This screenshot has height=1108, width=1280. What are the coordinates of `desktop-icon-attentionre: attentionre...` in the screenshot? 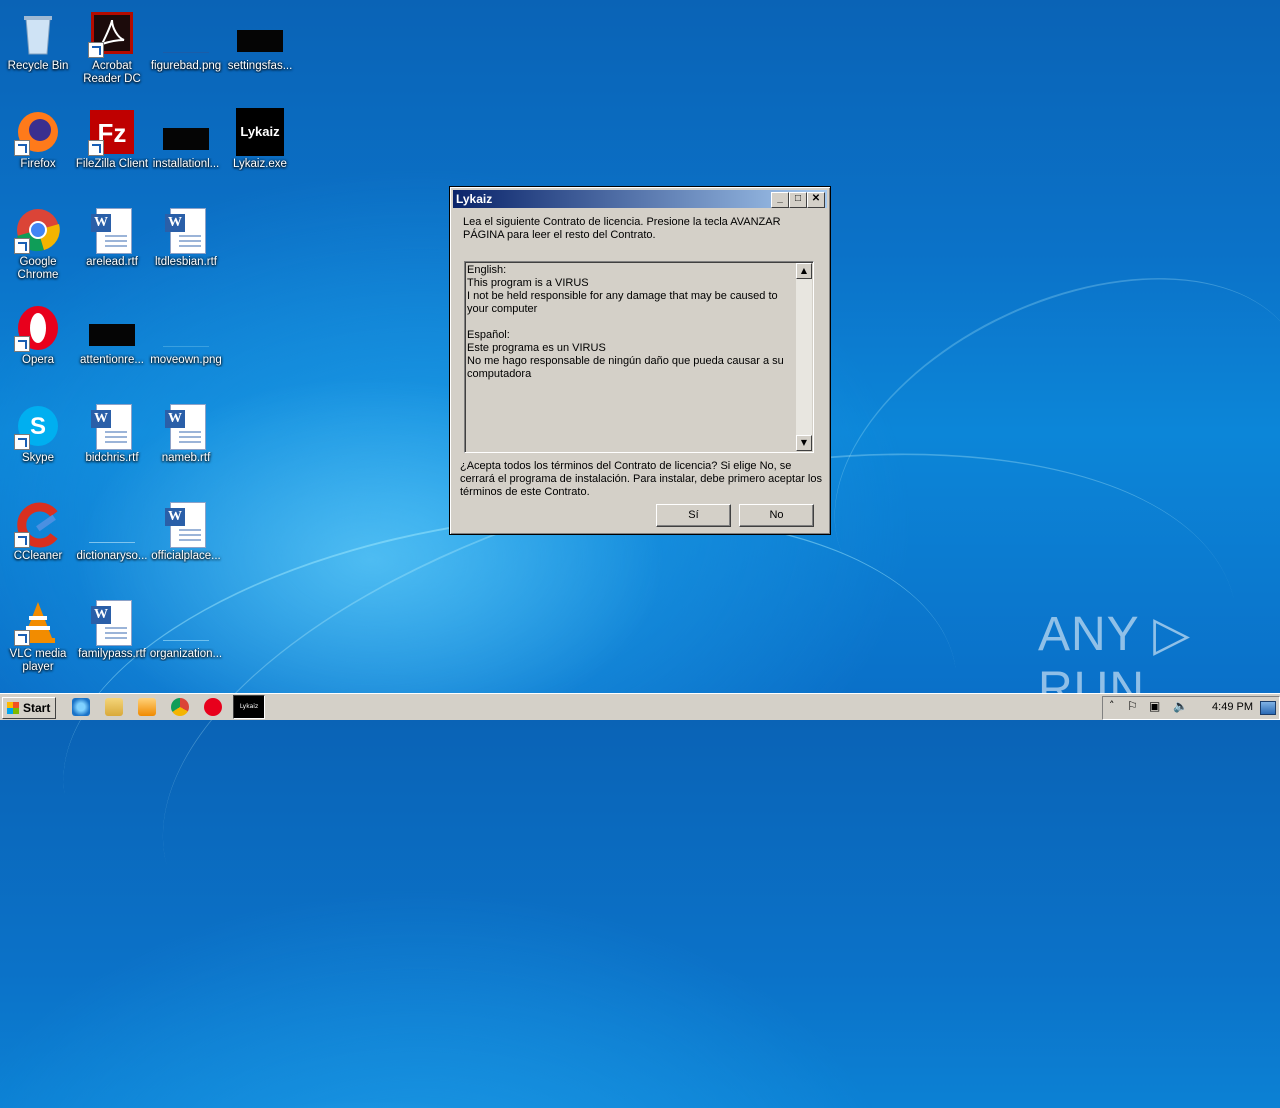 It's located at (112, 346).